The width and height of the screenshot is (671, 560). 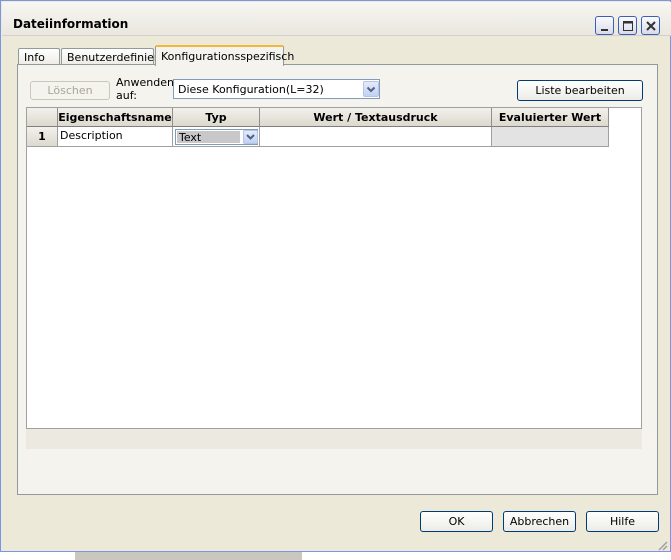 I want to click on ok-button: OK, so click(x=456, y=521).